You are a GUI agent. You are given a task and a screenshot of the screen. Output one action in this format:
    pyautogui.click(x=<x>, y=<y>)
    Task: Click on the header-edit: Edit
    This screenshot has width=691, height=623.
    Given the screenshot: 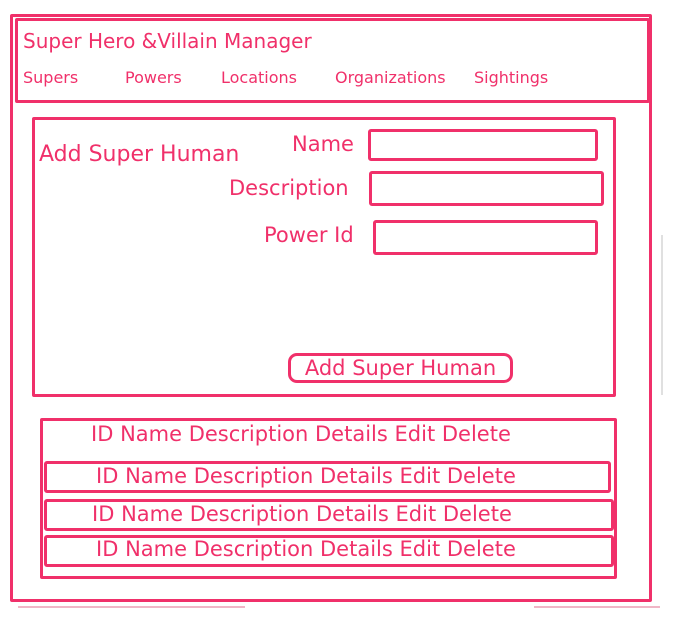 What is the action you would take?
    pyautogui.click(x=415, y=434)
    